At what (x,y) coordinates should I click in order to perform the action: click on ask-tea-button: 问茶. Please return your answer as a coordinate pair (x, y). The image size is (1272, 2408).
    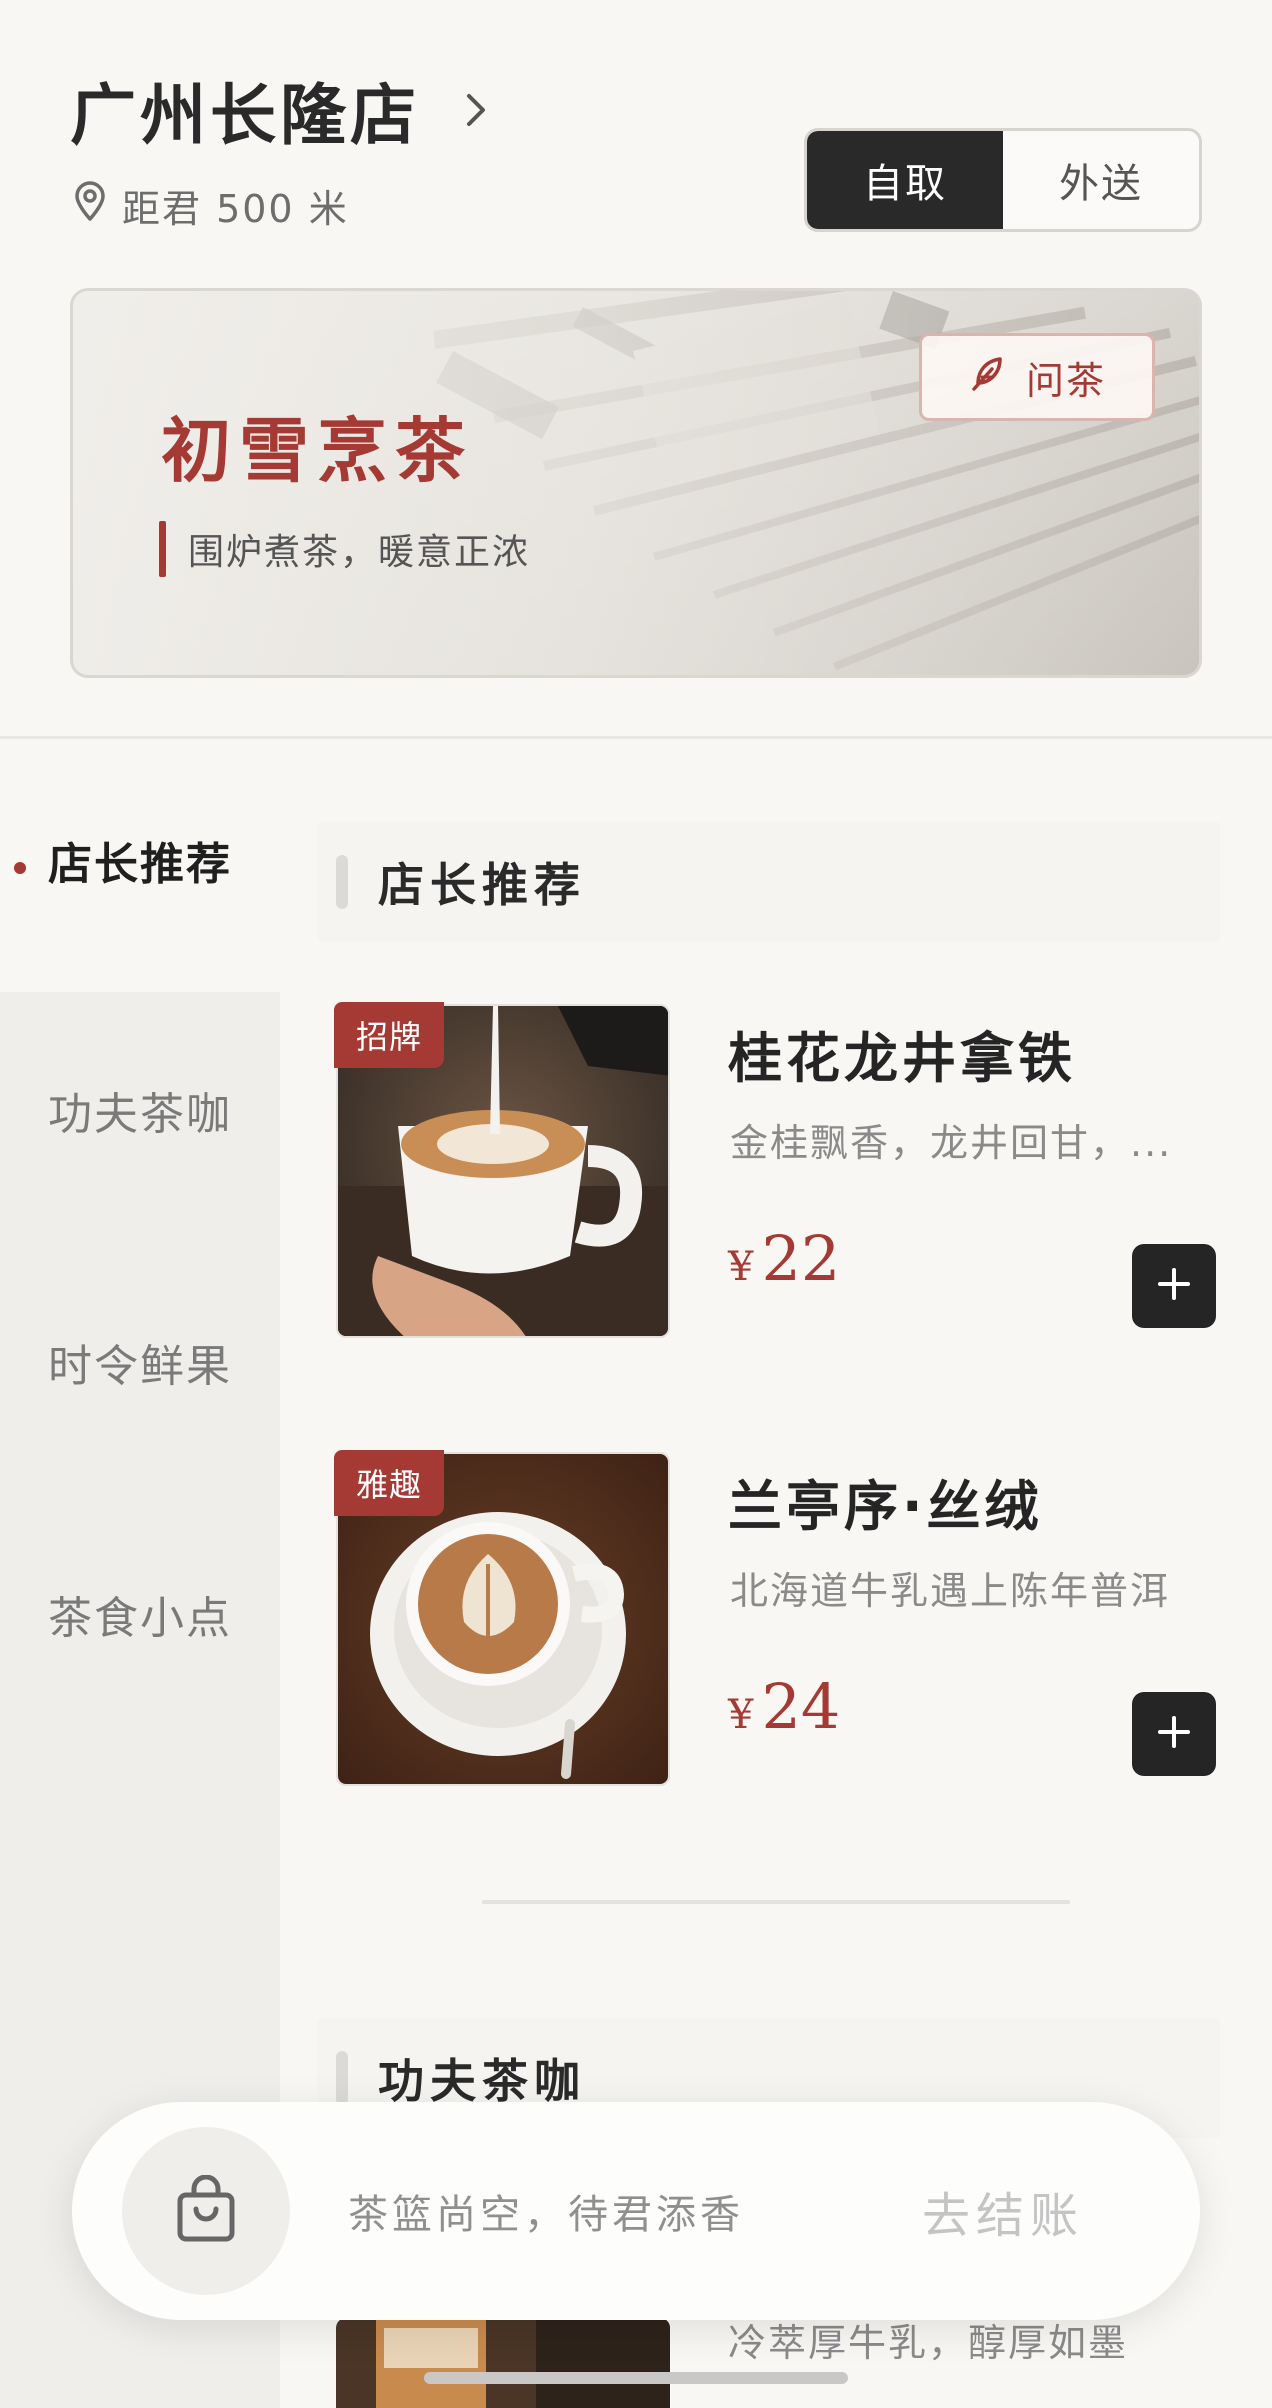
    Looking at the image, I should click on (1037, 377).